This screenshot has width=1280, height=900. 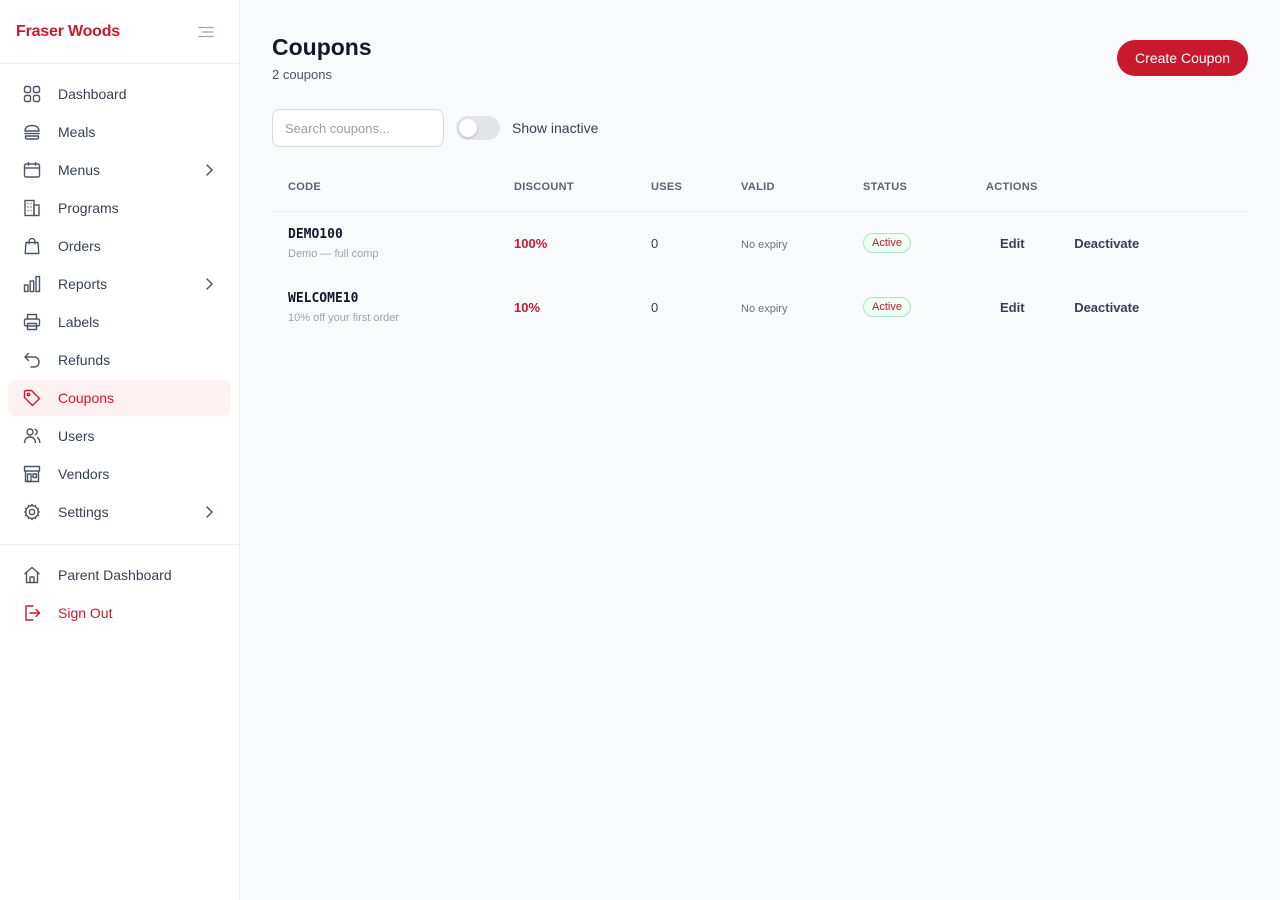 What do you see at coordinates (32, 208) in the screenshot?
I see `building-icon` at bounding box center [32, 208].